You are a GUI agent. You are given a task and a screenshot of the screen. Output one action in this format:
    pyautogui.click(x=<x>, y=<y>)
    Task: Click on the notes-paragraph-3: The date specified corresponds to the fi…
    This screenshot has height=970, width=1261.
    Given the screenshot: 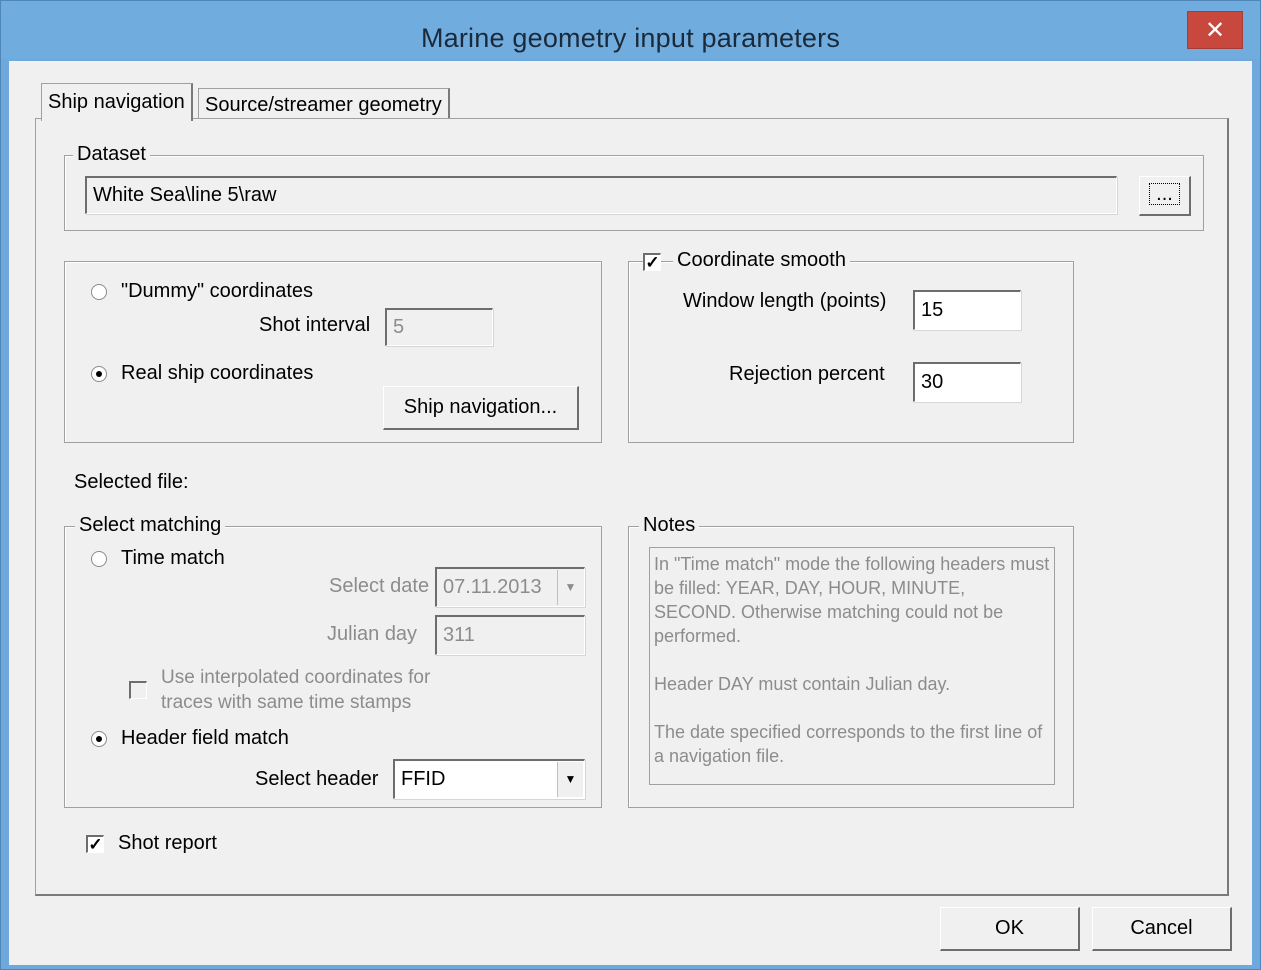 What is the action you would take?
    pyautogui.click(x=848, y=744)
    